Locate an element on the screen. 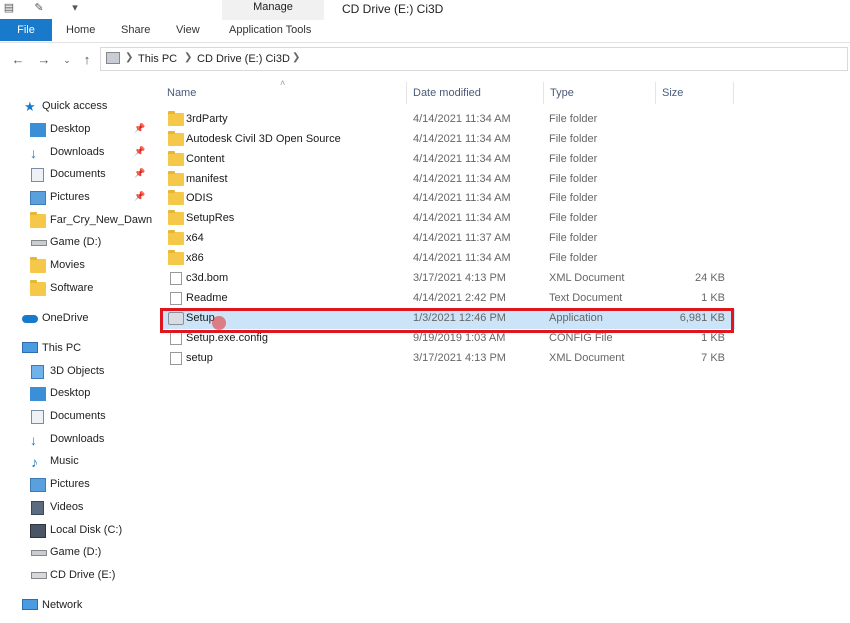 The height and width of the screenshot is (623, 850). tab-application-tools: Application Tools is located at coordinates (270, 30).